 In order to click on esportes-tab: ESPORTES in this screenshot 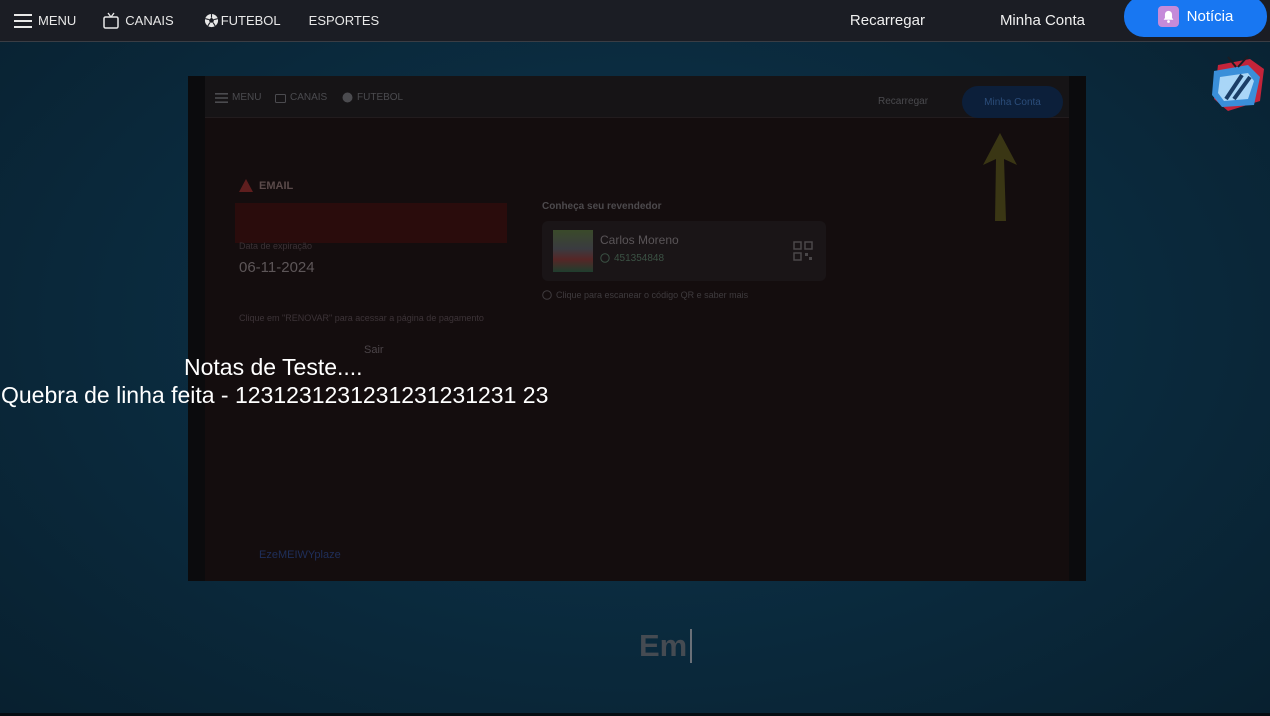, I will do `click(344, 20)`.